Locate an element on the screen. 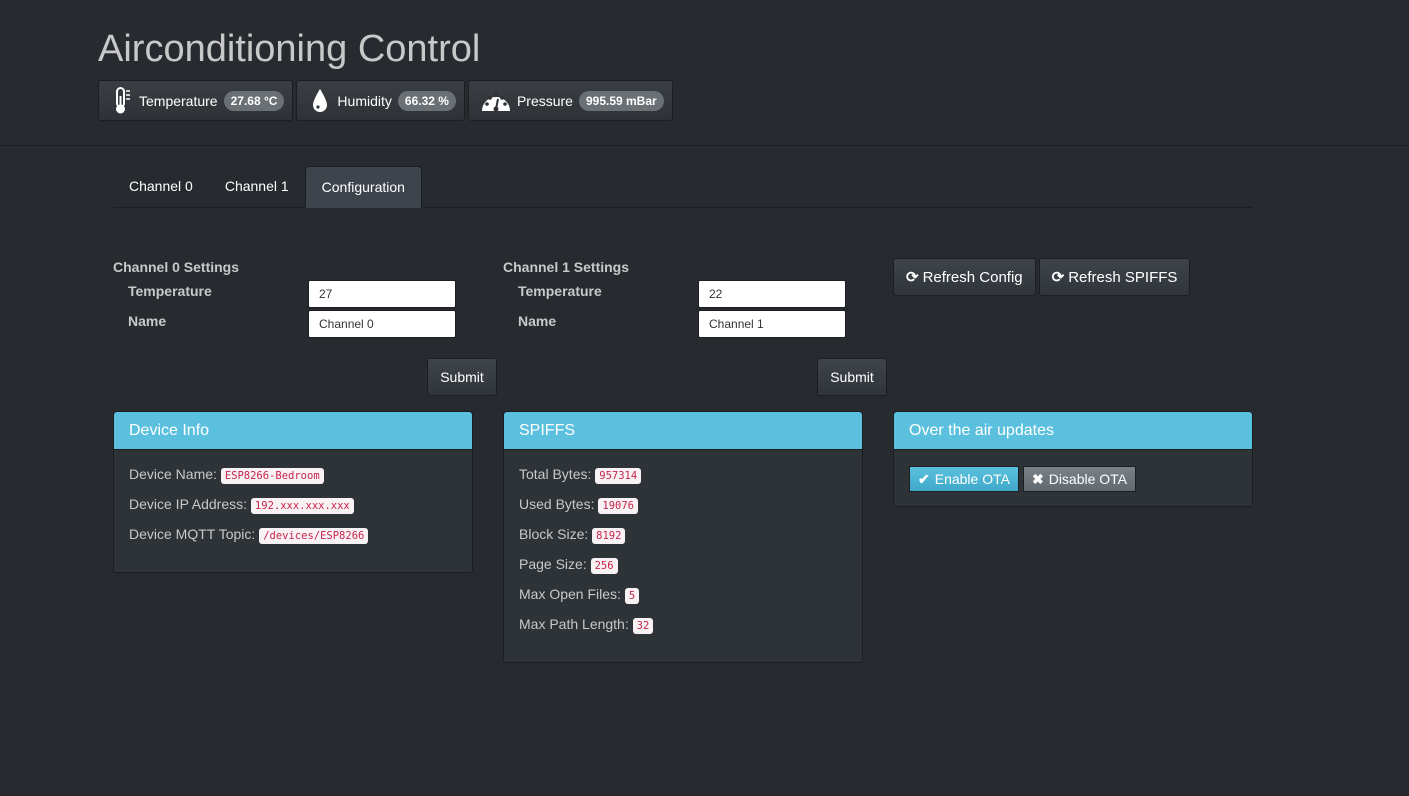 This screenshot has width=1409, height=796. channel-1-submit-button: Submit is located at coordinates (852, 377).